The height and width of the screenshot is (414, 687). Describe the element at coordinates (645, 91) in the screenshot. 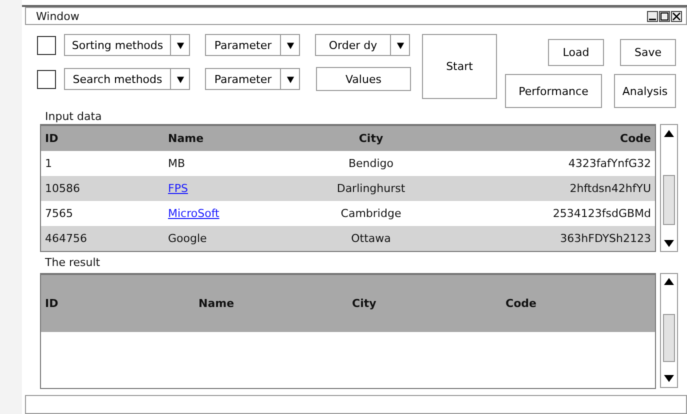

I see `toolbar-button: Analysis` at that location.